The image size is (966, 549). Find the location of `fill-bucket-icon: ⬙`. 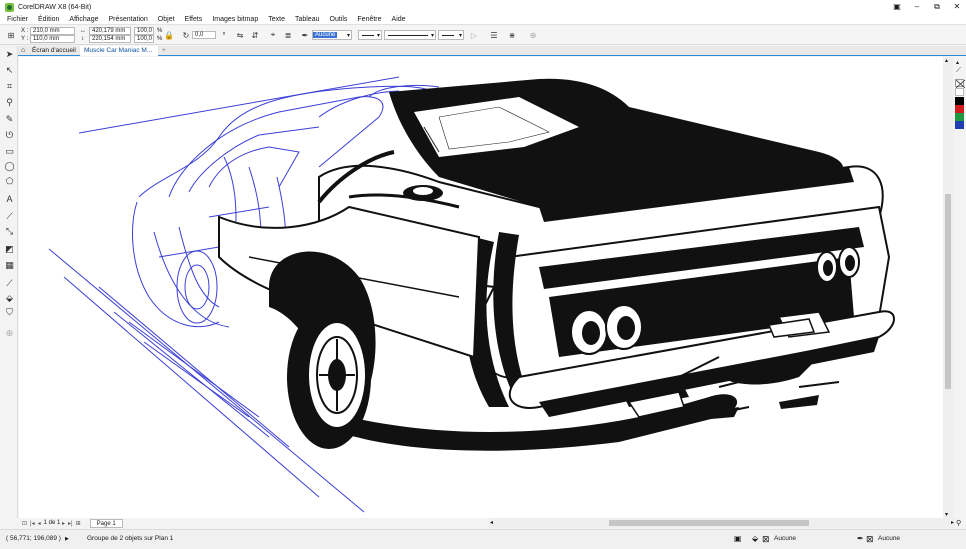

fill-bucket-icon: ⬙ is located at coordinates (755, 538).